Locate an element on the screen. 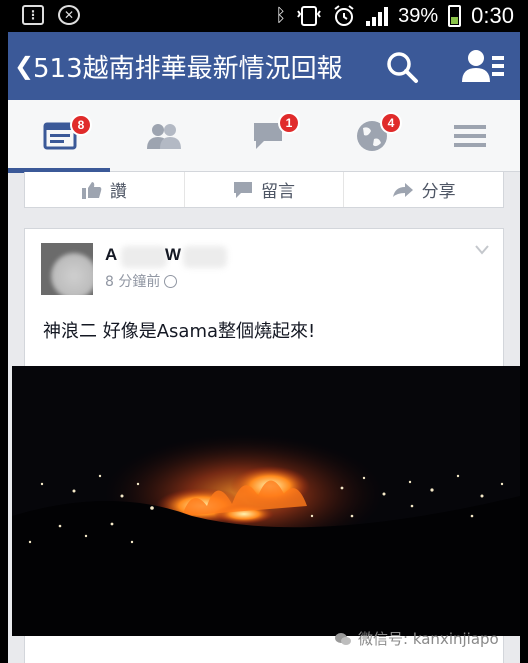 This screenshot has height=663, width=528. clock: 0:30 is located at coordinates (492, 15).